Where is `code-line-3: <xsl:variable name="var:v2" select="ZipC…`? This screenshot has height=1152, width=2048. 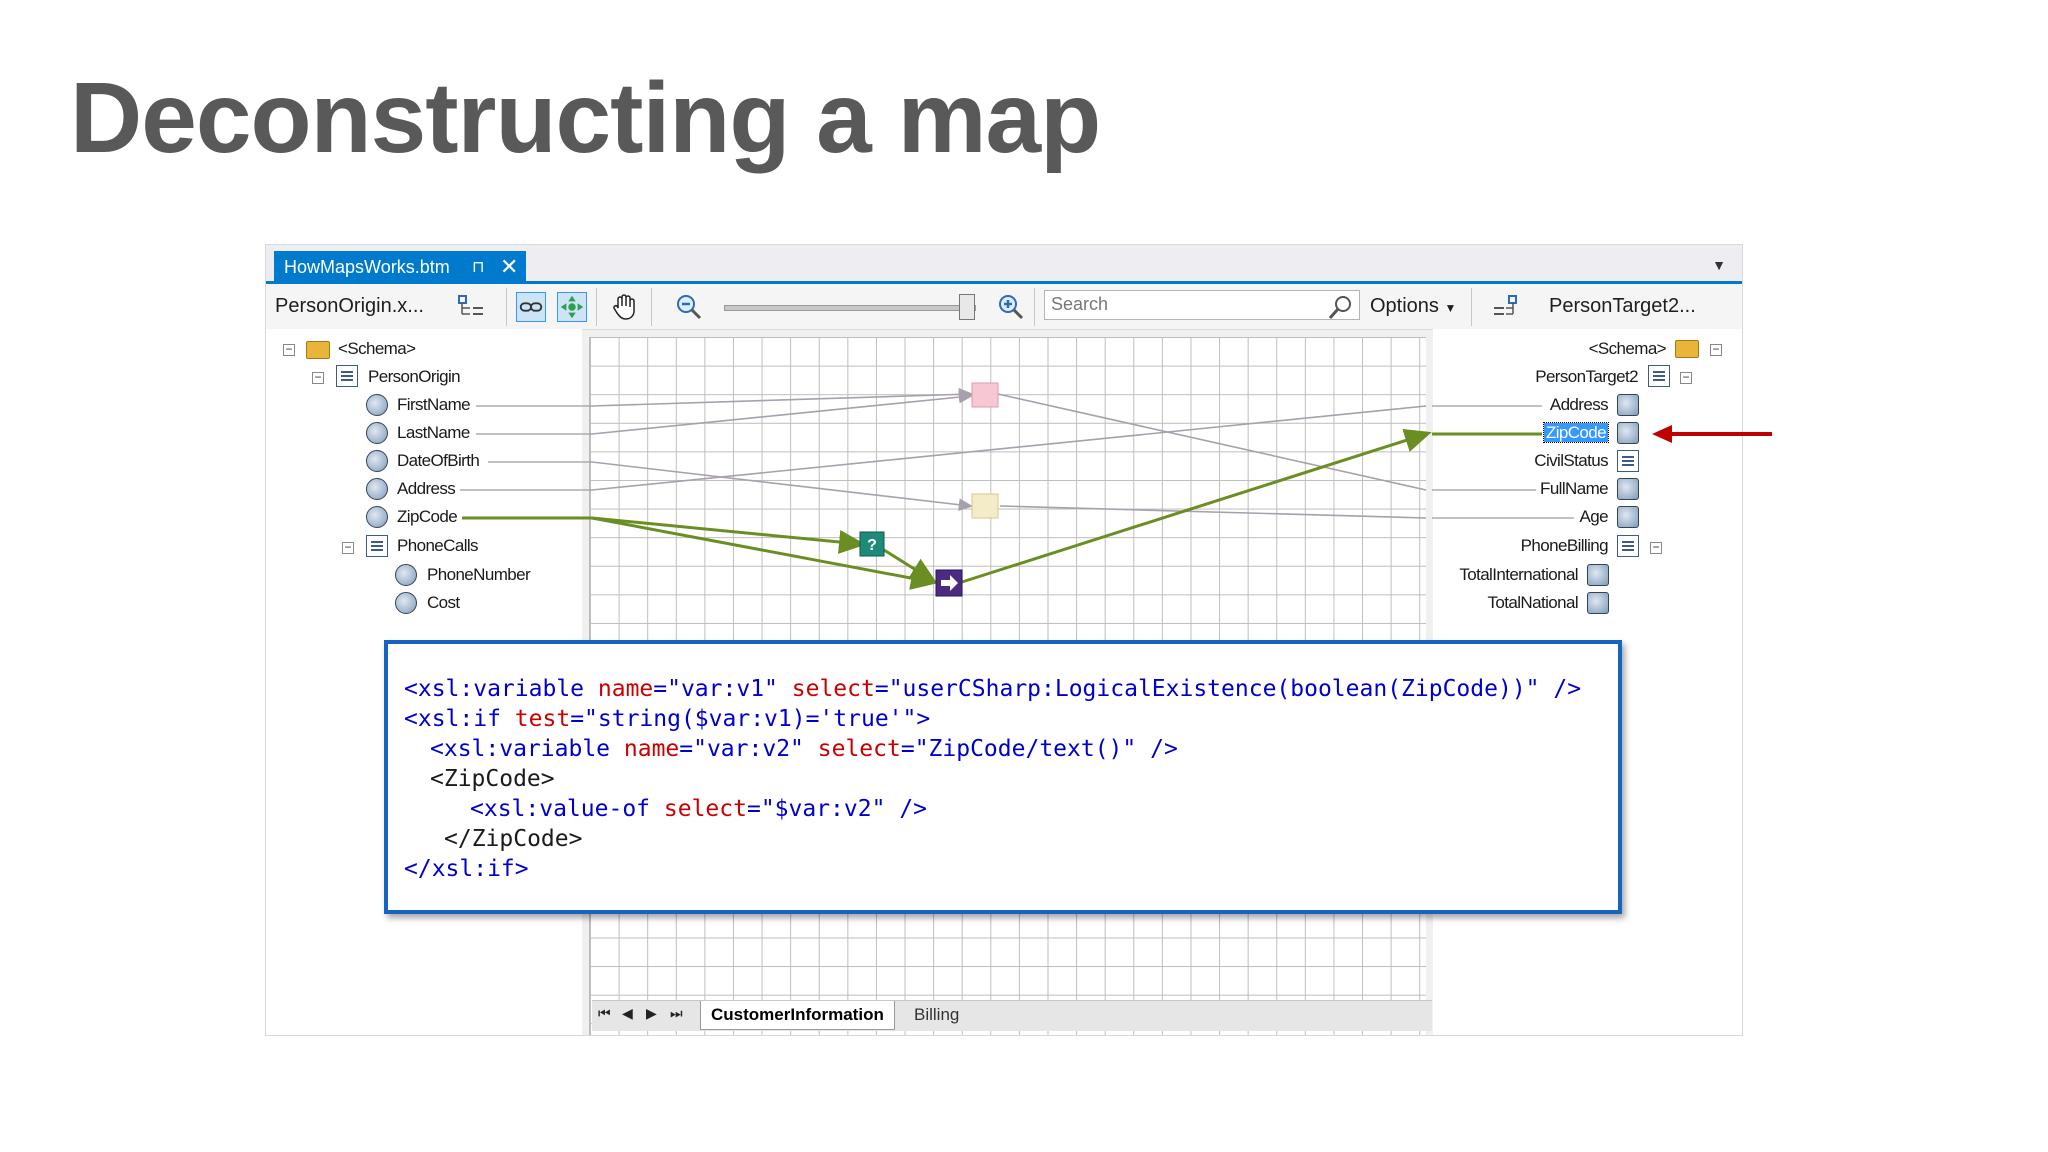
code-line-3: <xsl:variable name="var:v2" select="ZipC… is located at coordinates (804, 749).